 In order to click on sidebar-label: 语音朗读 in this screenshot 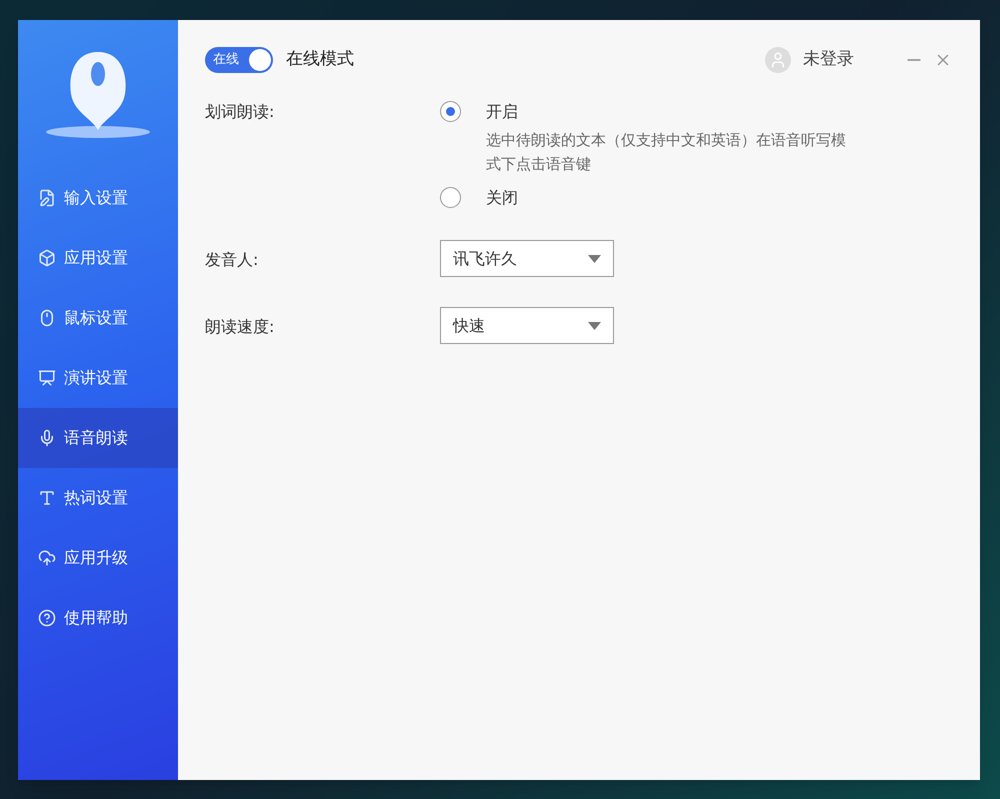, I will do `click(96, 438)`.